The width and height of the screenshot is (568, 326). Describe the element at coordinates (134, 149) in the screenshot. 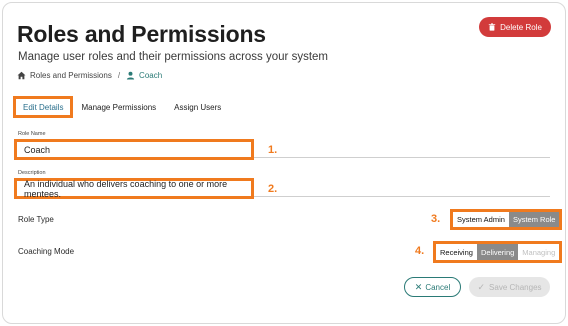

I see `role-name-input: Coach` at that location.